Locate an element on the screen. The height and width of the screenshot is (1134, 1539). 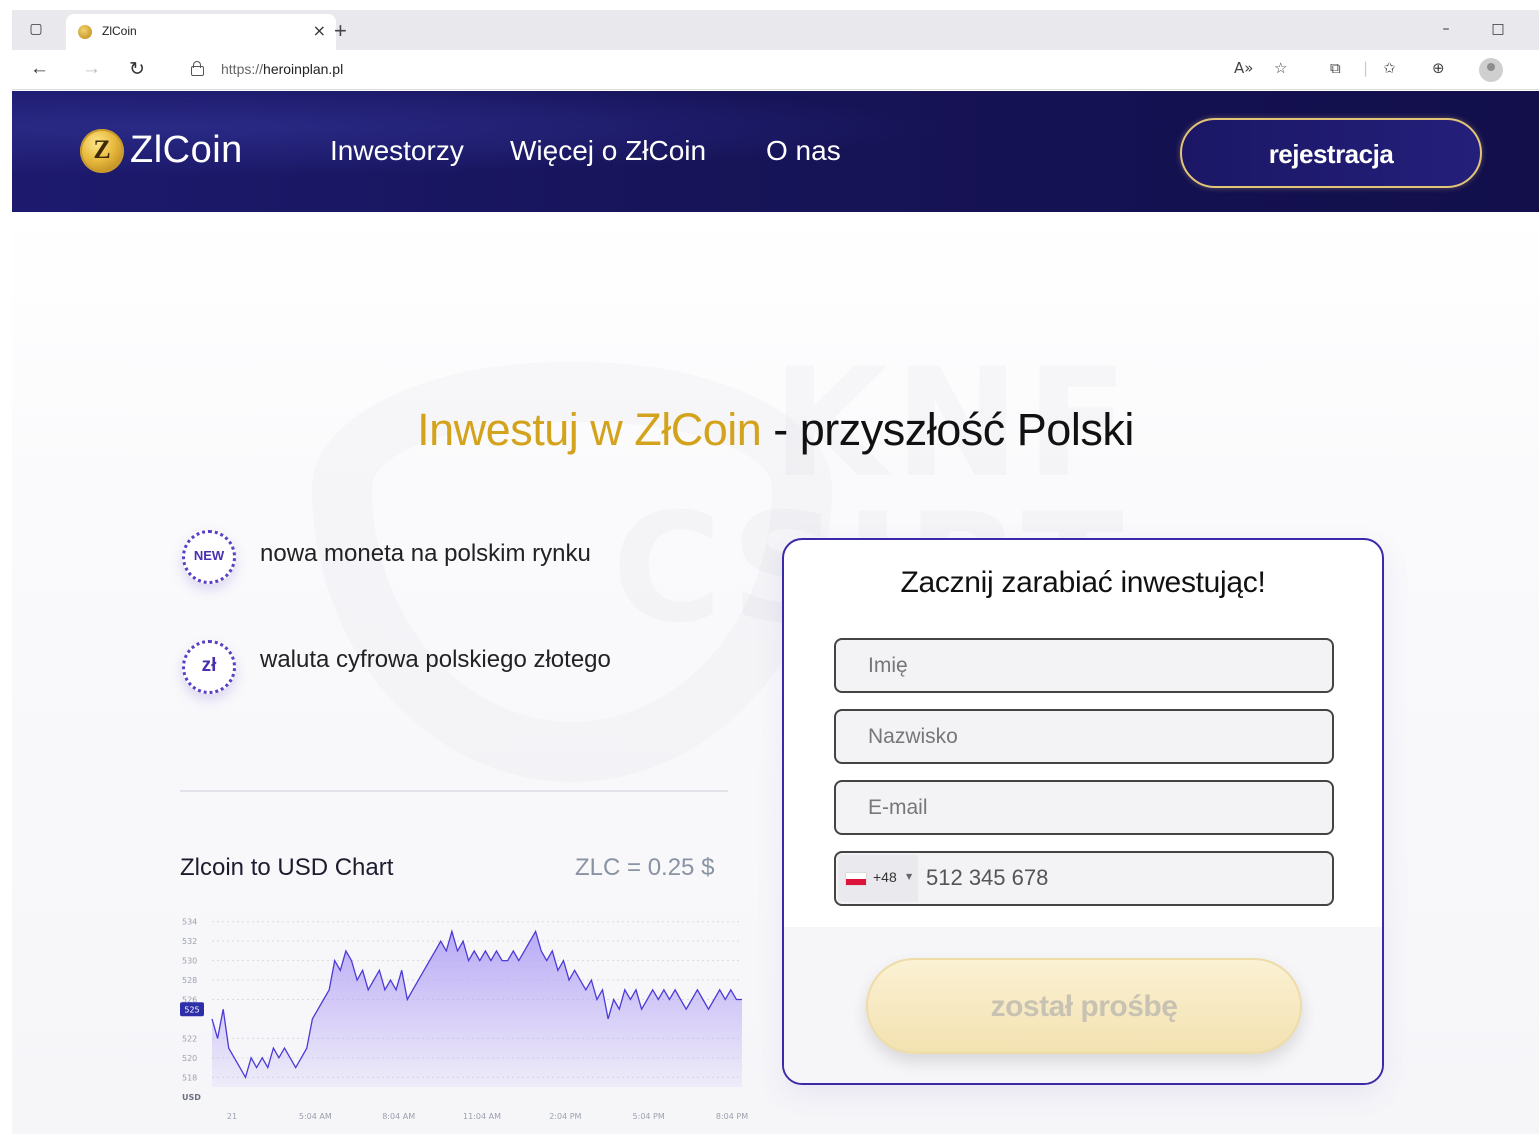
nav-link-inwestorzy: Inwestorzy is located at coordinates (397, 151).